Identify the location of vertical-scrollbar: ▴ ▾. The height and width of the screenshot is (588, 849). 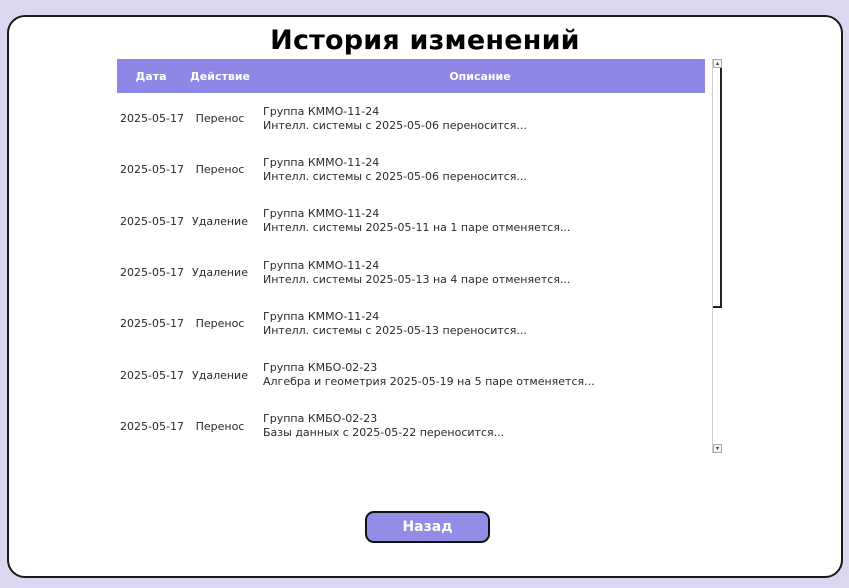
(717, 256).